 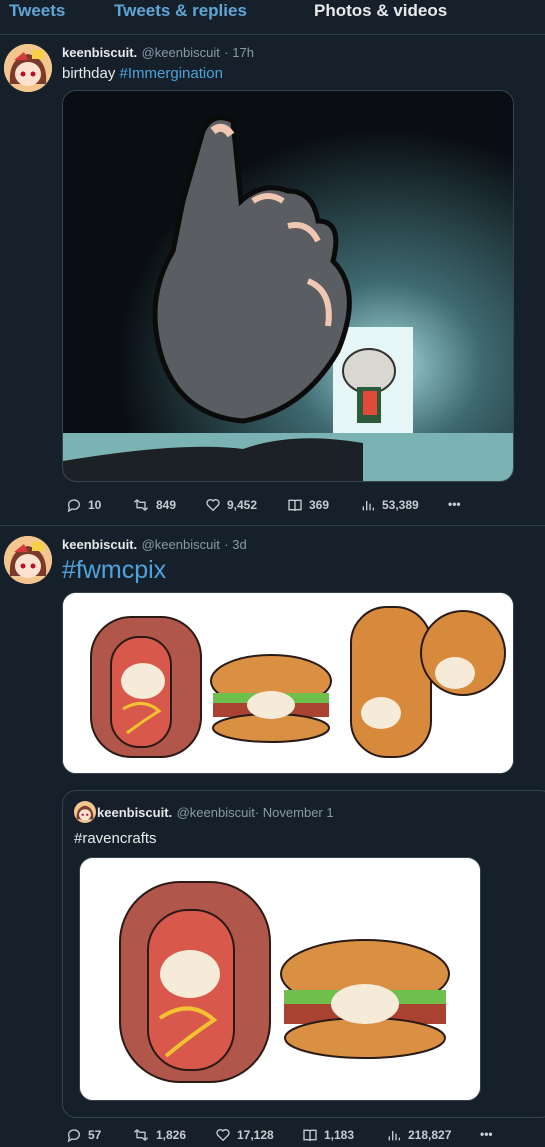 What do you see at coordinates (83, 1135) in the screenshot?
I see `reply-button: 57` at bounding box center [83, 1135].